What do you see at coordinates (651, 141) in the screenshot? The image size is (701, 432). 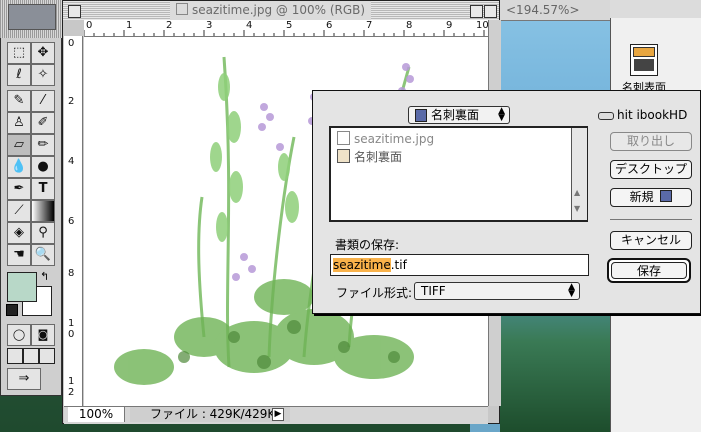 I see `eject-button: 取り出し` at bounding box center [651, 141].